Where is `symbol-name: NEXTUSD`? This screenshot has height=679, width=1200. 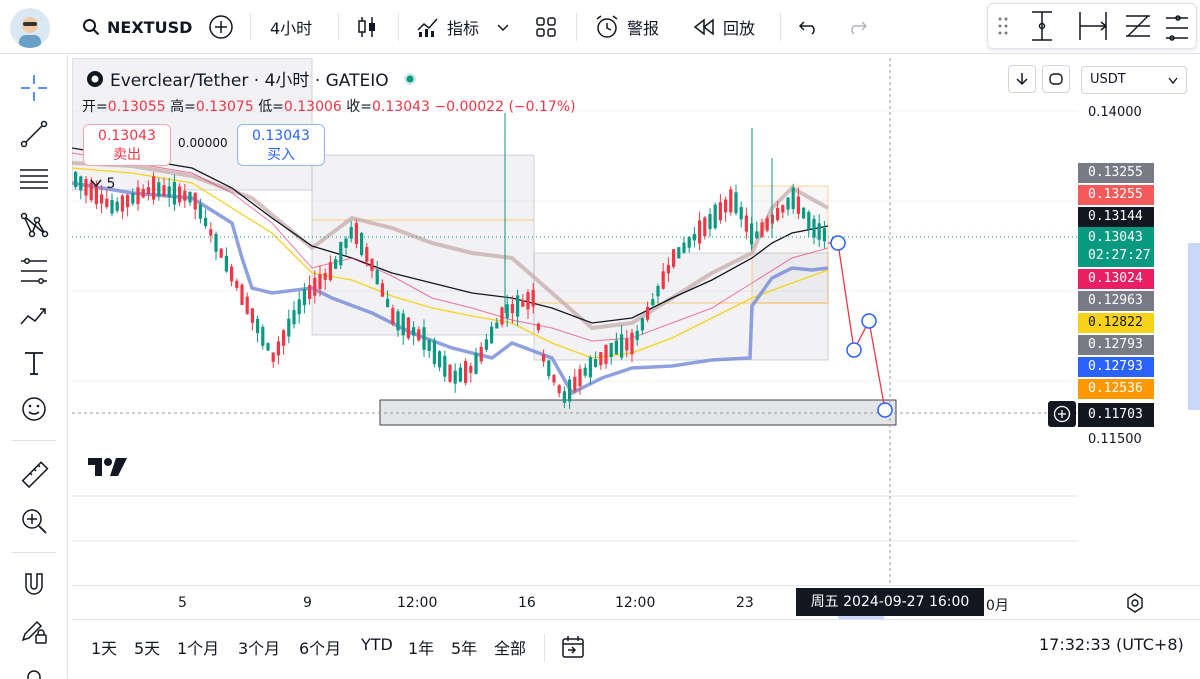 symbol-name: NEXTUSD is located at coordinates (150, 27).